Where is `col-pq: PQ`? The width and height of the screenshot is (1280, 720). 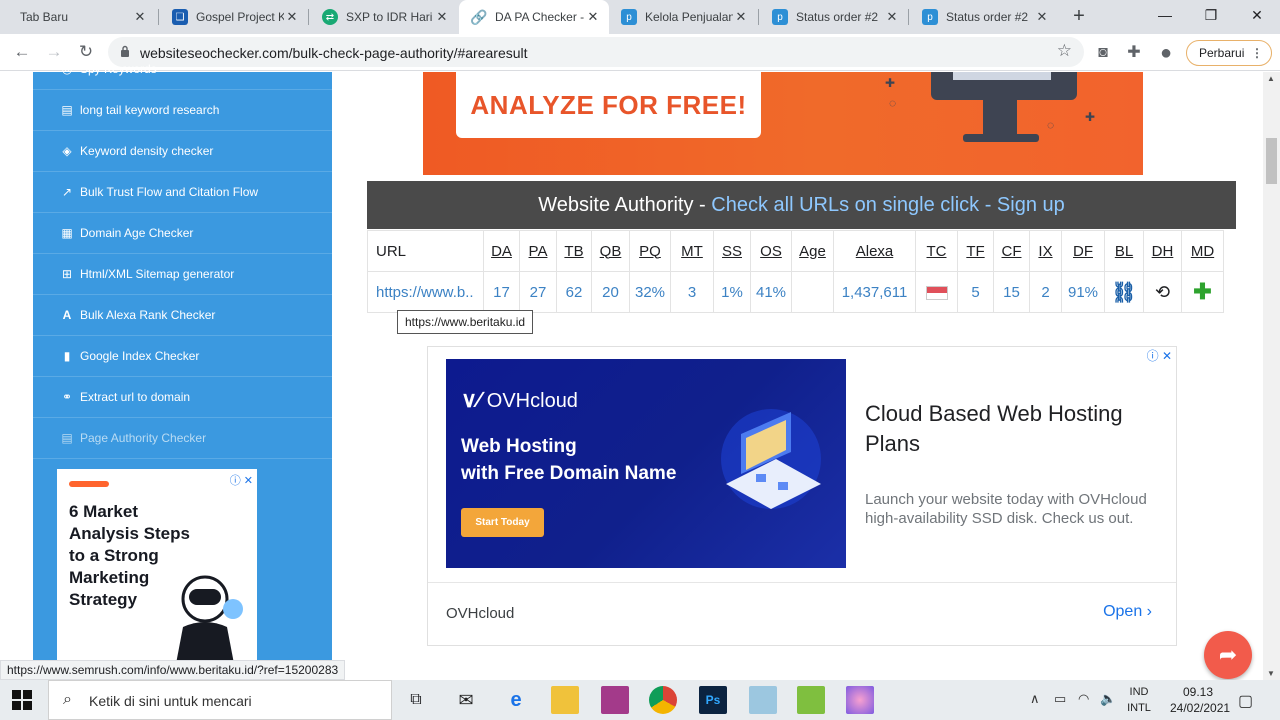
col-pq: PQ is located at coordinates (650, 251).